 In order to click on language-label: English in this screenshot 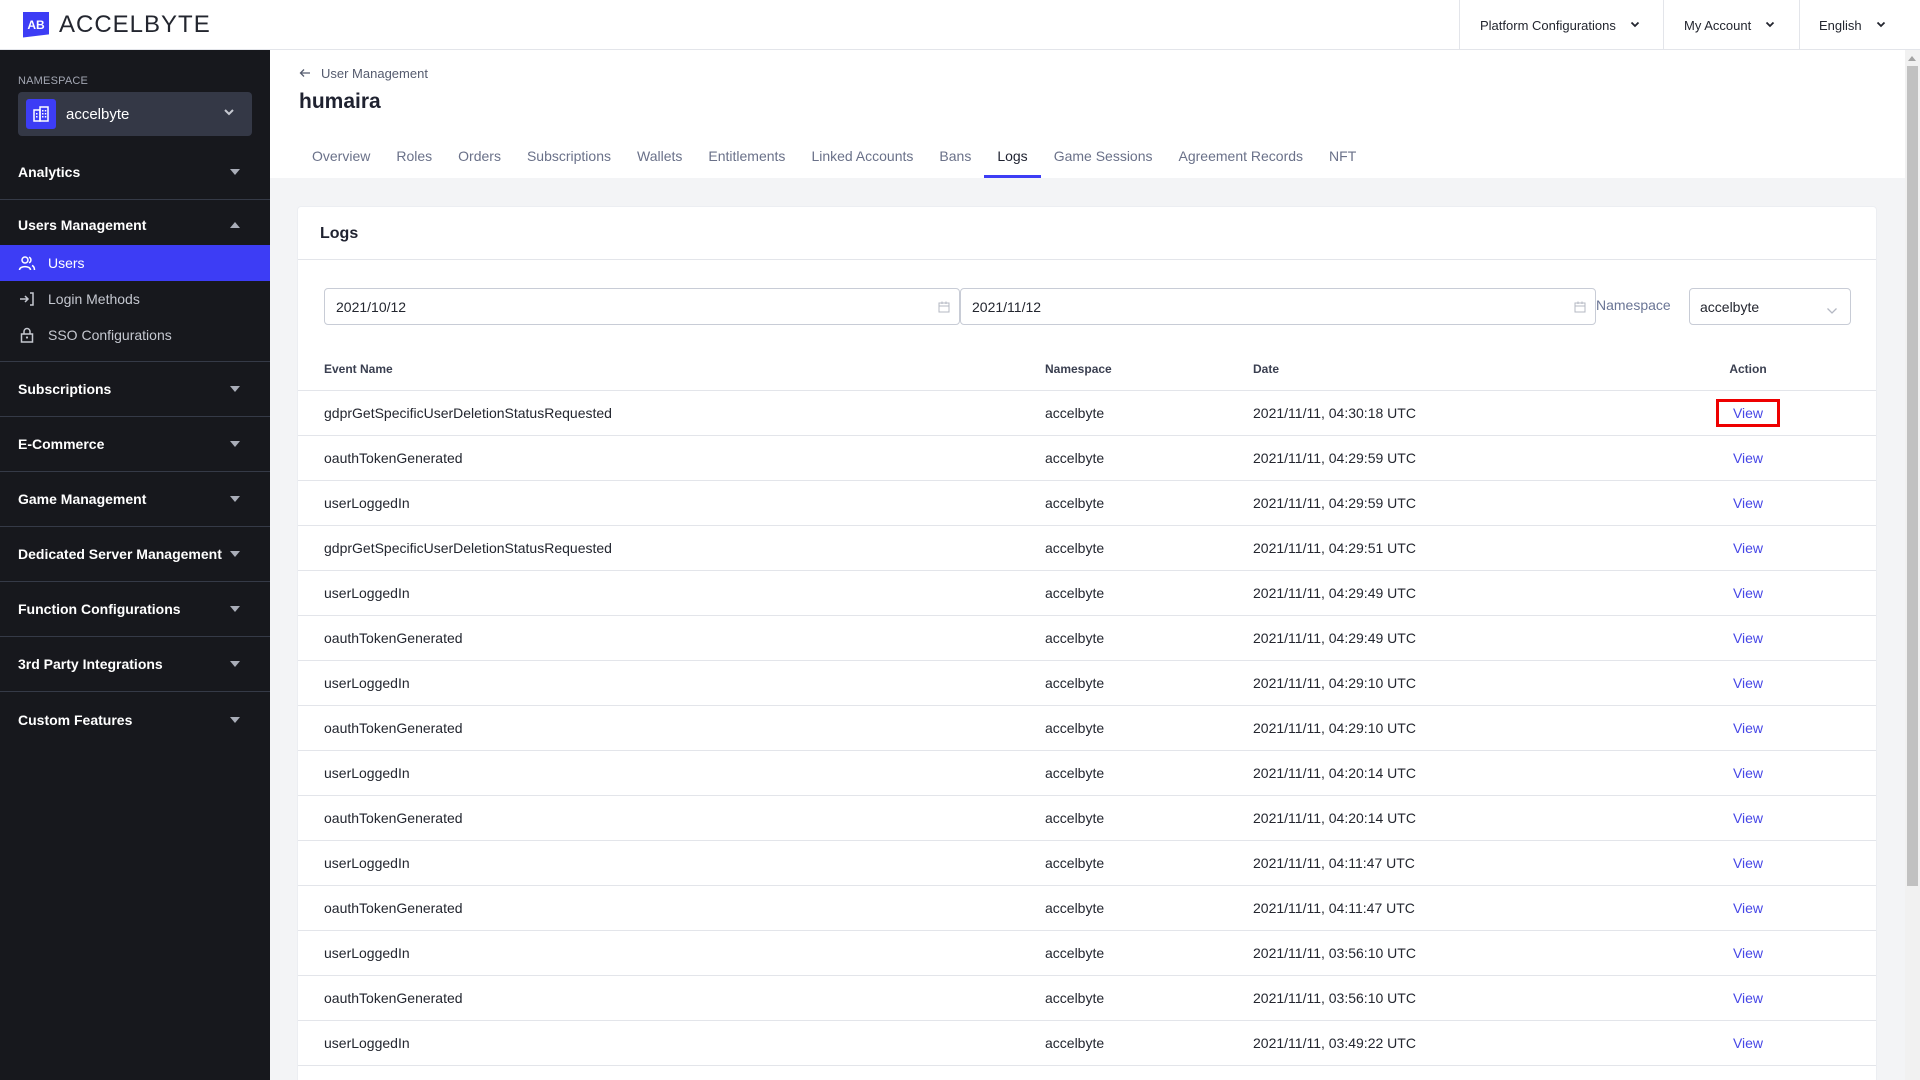, I will do `click(1840, 25)`.